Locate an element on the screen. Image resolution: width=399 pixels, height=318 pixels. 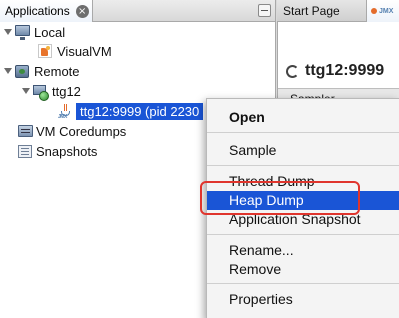
tree-node-host: ttg12 is located at coordinates (51, 91).